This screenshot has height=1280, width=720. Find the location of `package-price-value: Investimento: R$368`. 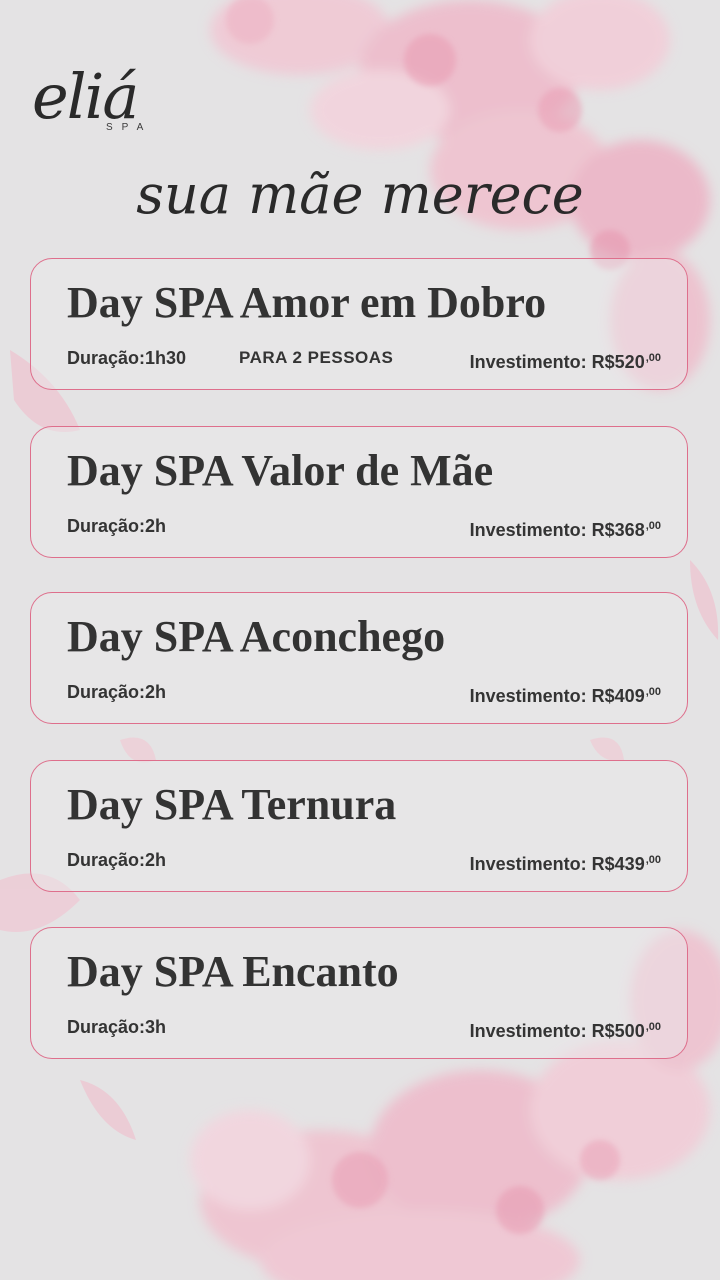

package-price-value: Investimento: R$368 is located at coordinates (557, 530).